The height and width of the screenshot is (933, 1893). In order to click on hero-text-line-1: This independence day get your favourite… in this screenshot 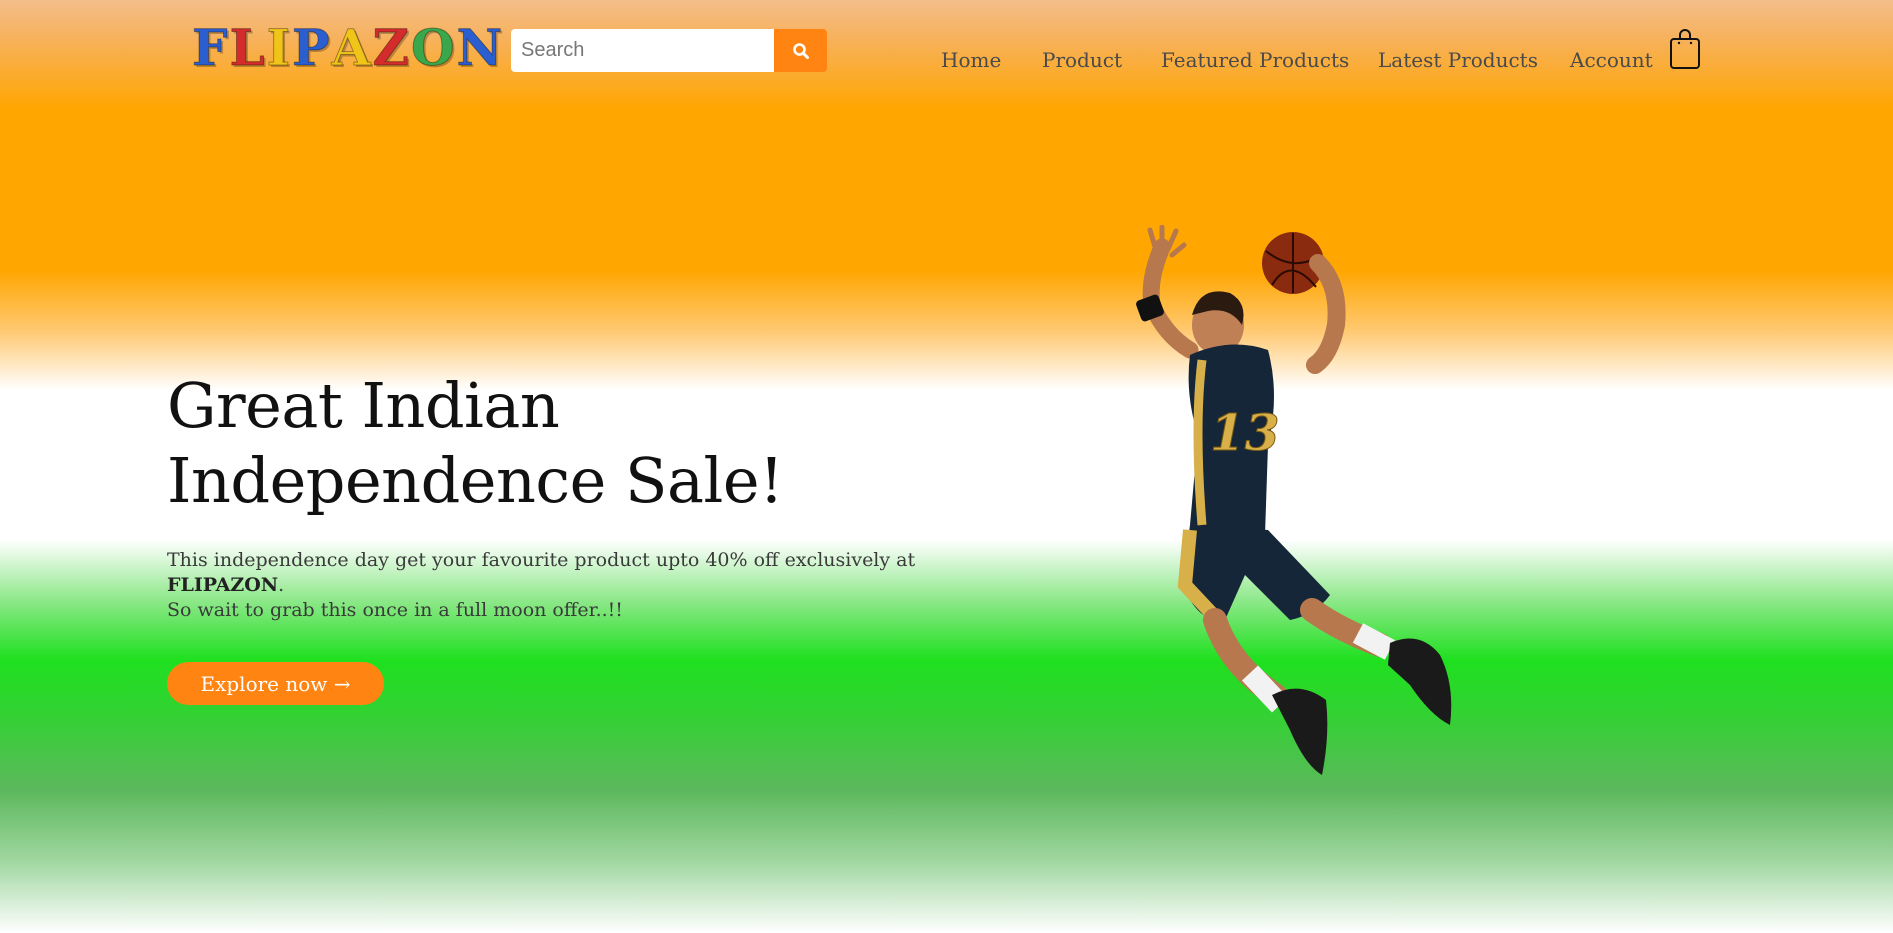, I will do `click(541, 560)`.